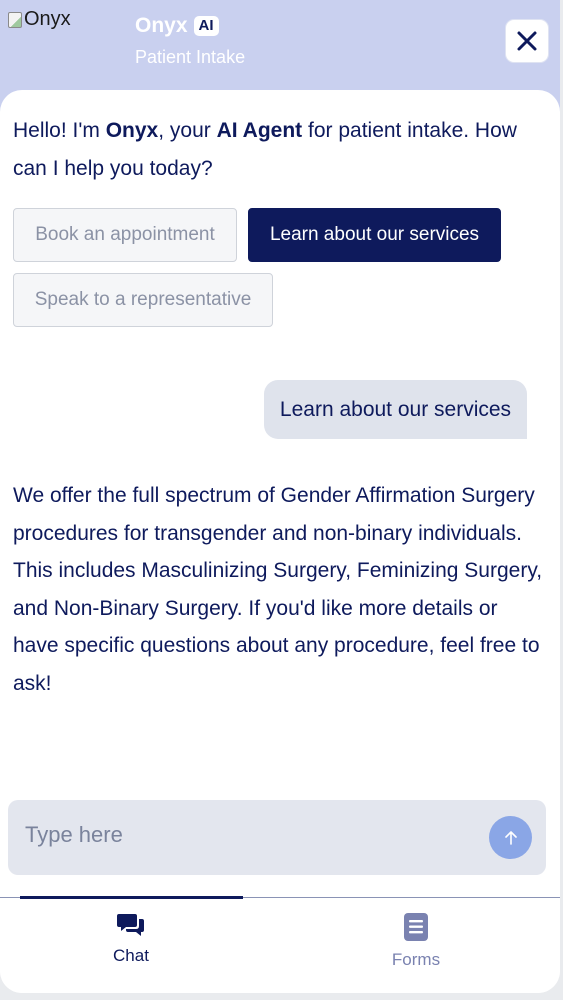  I want to click on tab-chat-label: Chat, so click(131, 955).